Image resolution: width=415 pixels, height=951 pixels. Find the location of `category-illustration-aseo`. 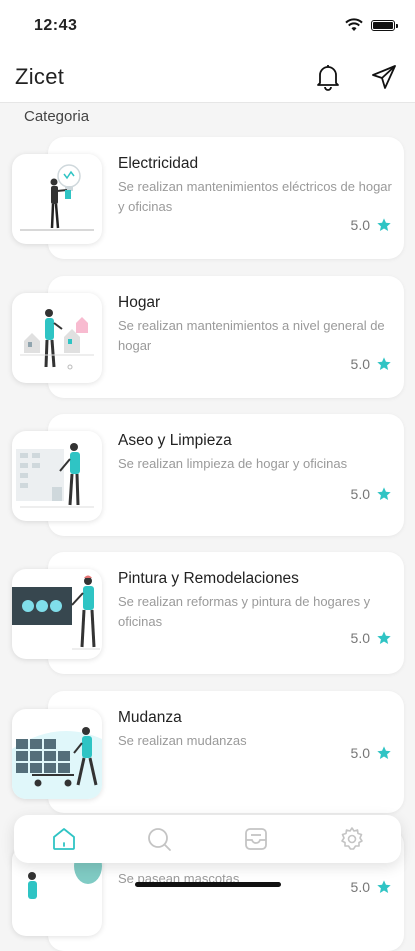

category-illustration-aseo is located at coordinates (57, 476).